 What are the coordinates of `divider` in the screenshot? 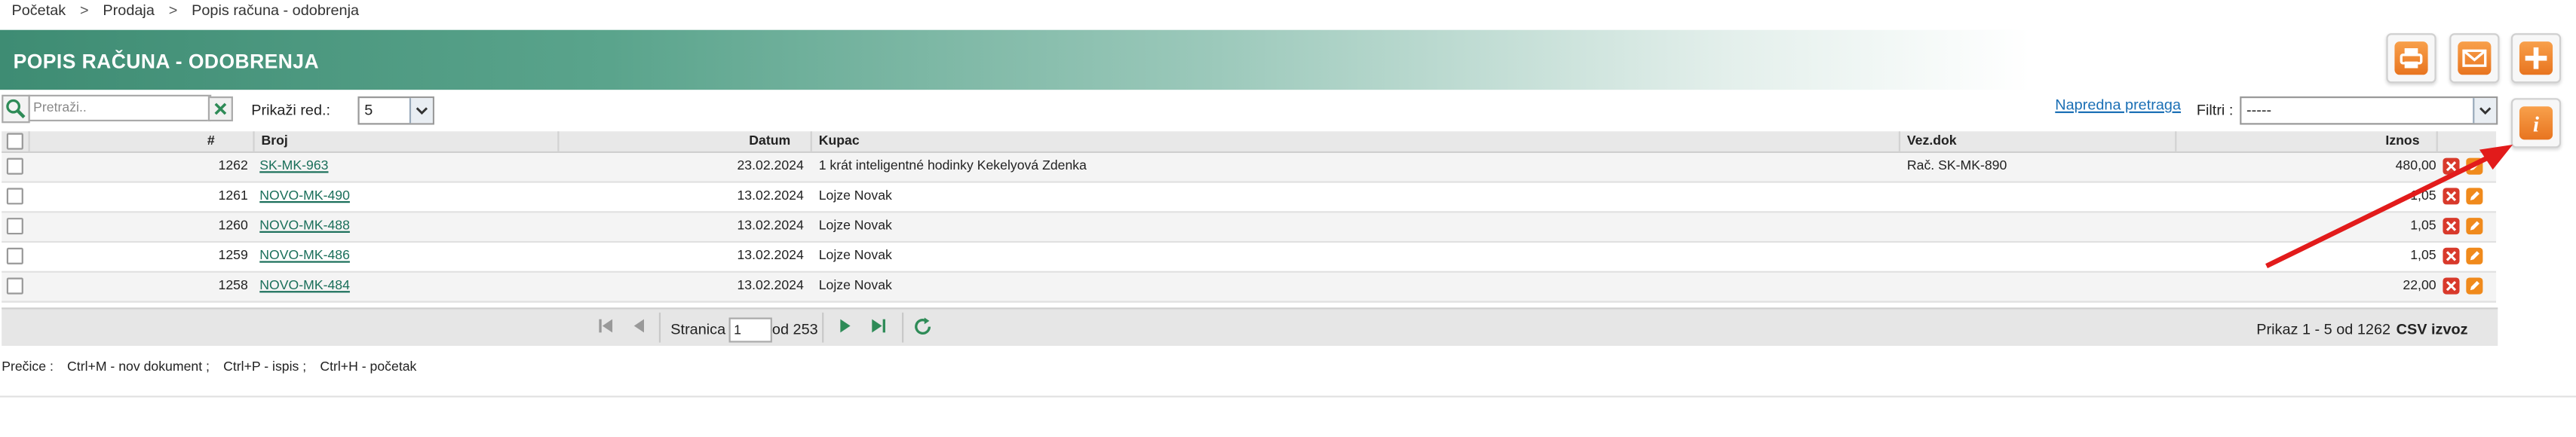 It's located at (1288, 397).